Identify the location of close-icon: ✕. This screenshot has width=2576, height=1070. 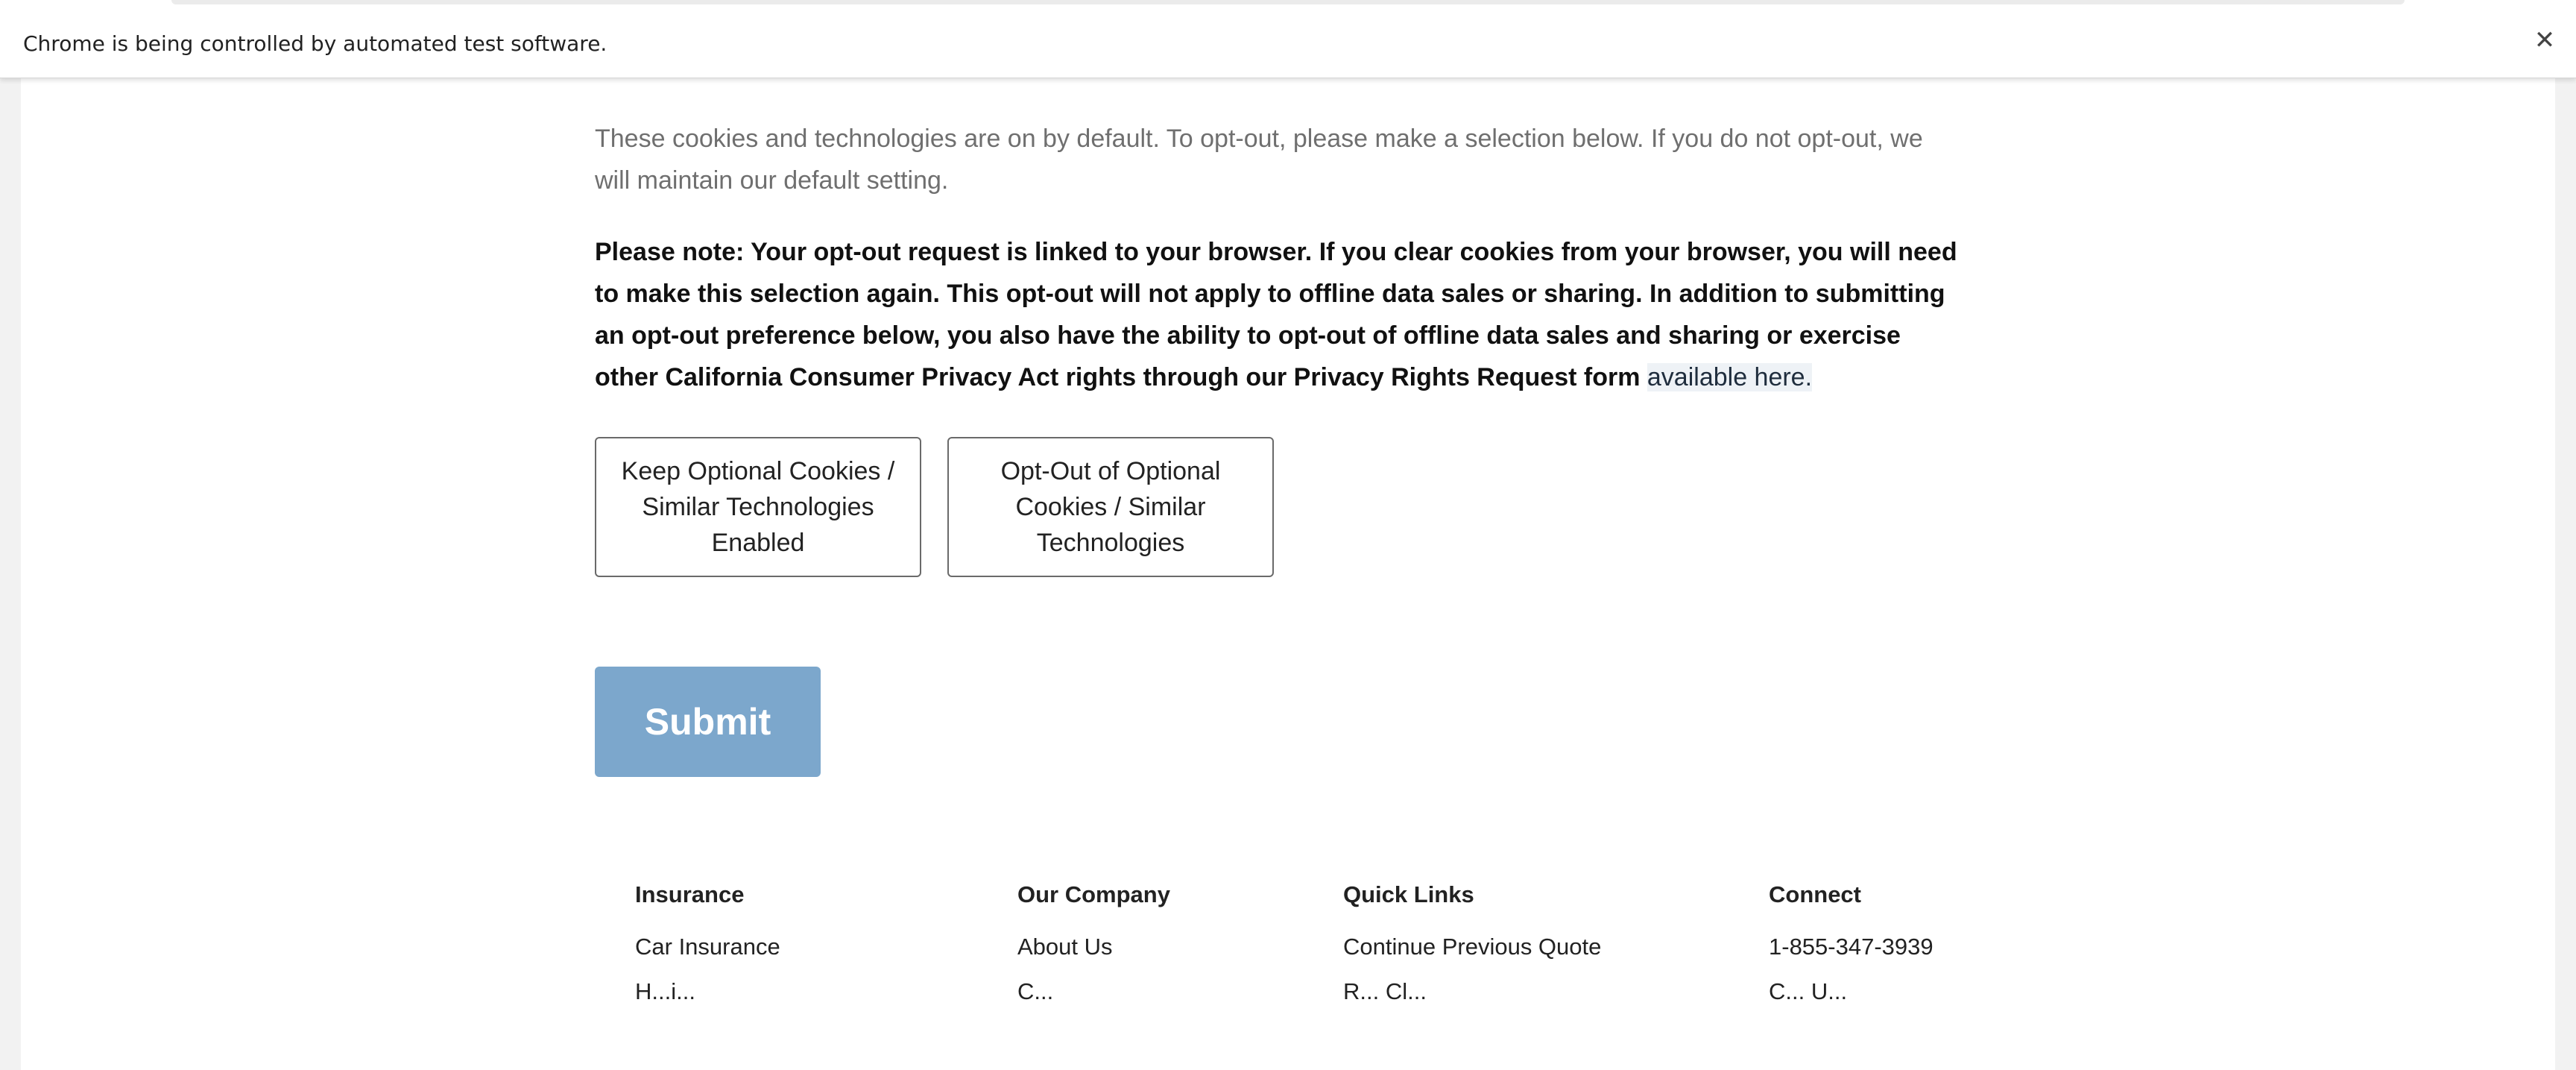
(2545, 40).